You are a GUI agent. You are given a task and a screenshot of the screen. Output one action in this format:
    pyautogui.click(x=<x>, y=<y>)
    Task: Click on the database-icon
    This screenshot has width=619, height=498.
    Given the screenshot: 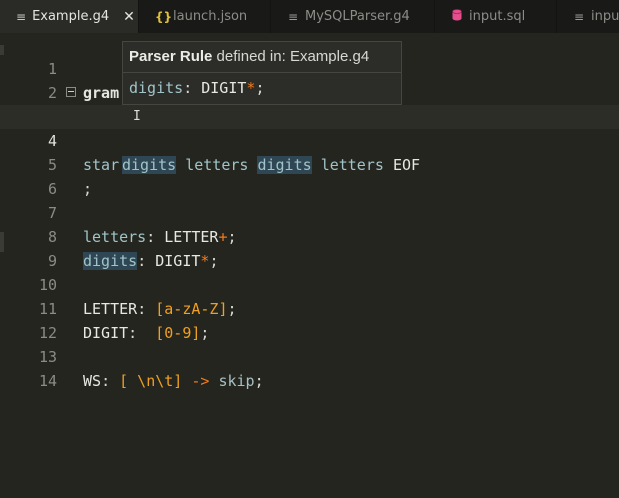 What is the action you would take?
    pyautogui.click(x=457, y=16)
    